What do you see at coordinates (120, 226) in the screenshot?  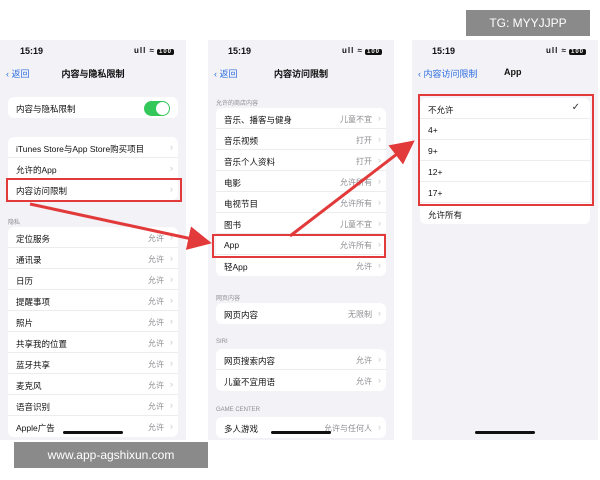 I see `arrow-to-app` at bounding box center [120, 226].